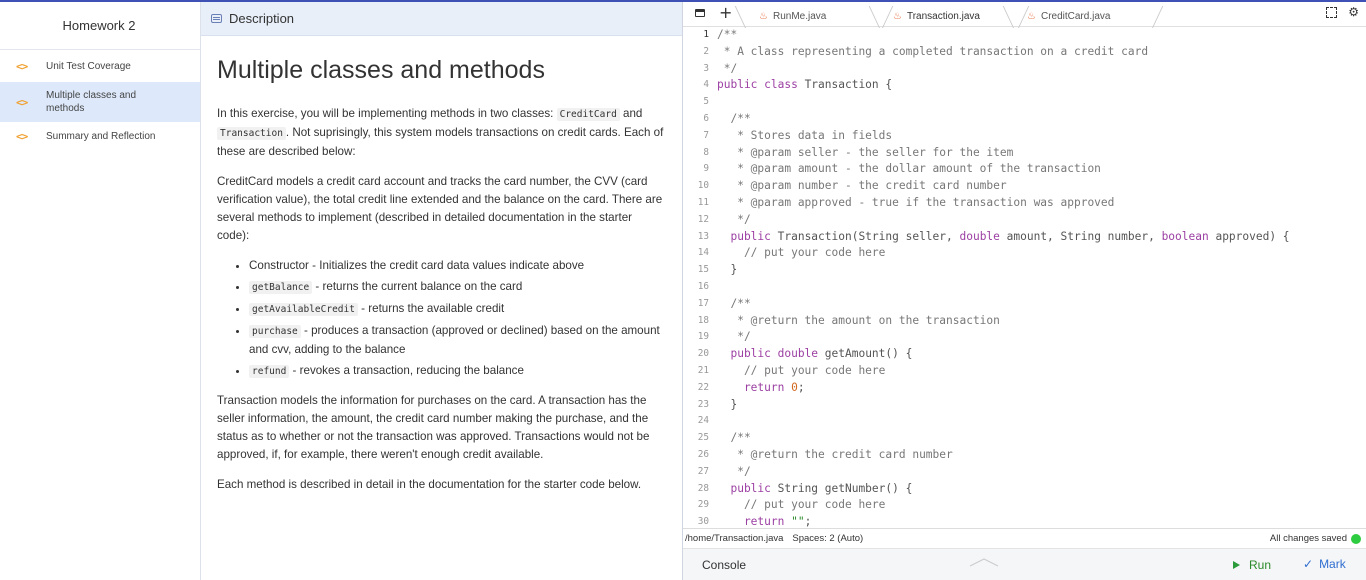 This screenshot has height=580, width=1366. Describe the element at coordinates (815, 354) in the screenshot. I see `code-text: public double getAmount() {` at that location.